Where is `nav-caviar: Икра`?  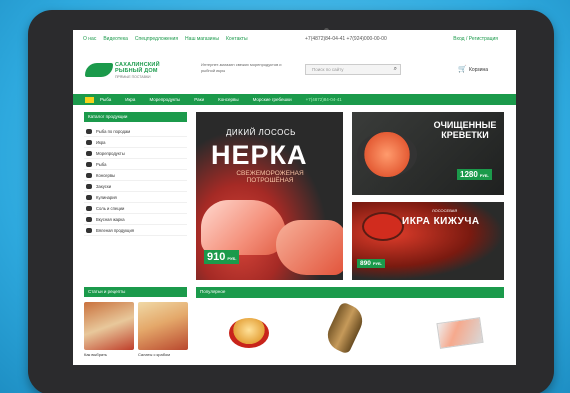 nav-caviar: Икра is located at coordinates (130, 99).